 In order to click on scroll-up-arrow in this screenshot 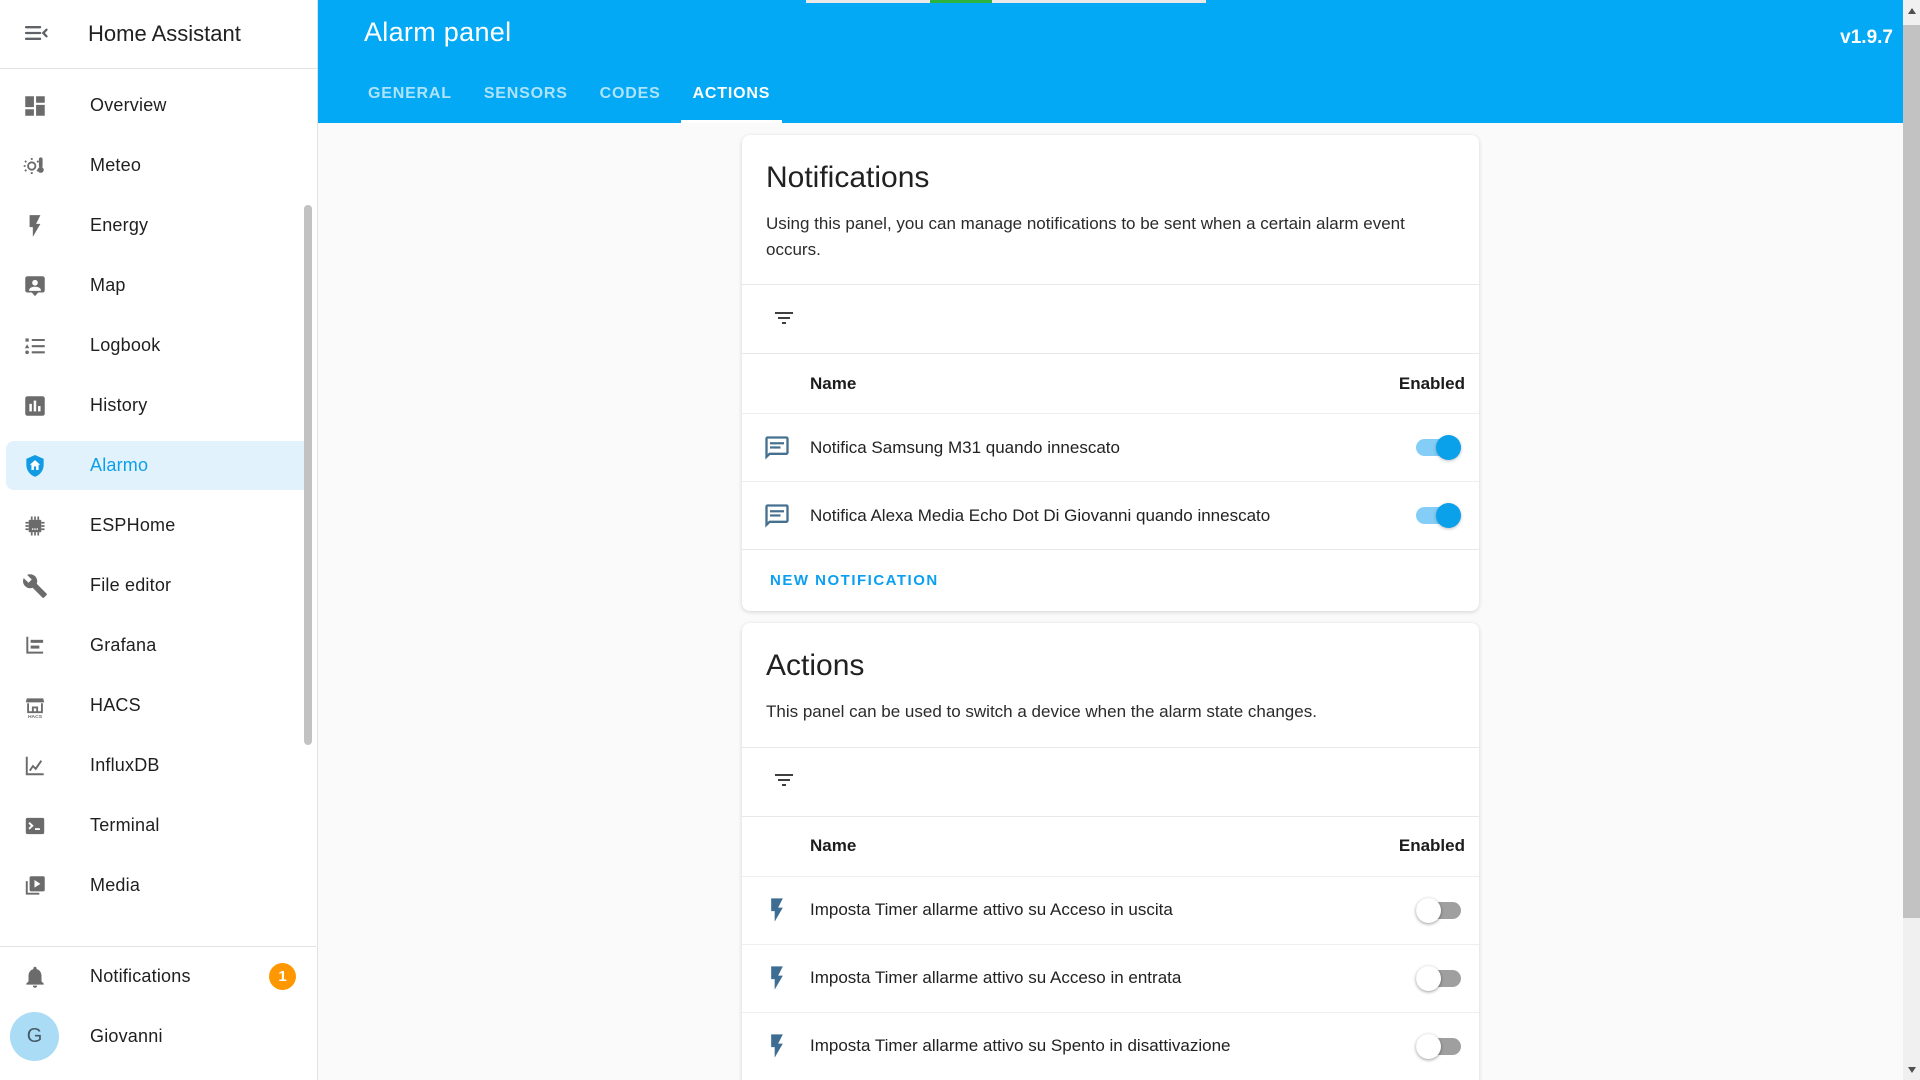, I will do `click(1911, 10)`.